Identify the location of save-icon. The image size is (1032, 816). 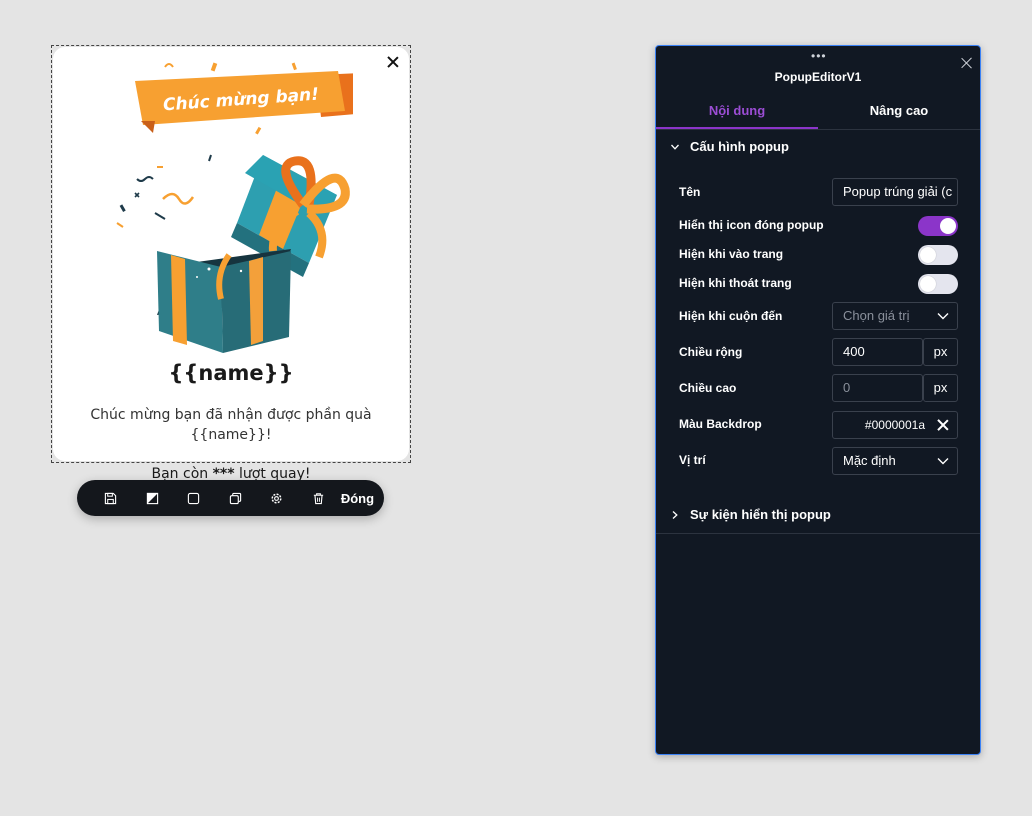
(111, 498).